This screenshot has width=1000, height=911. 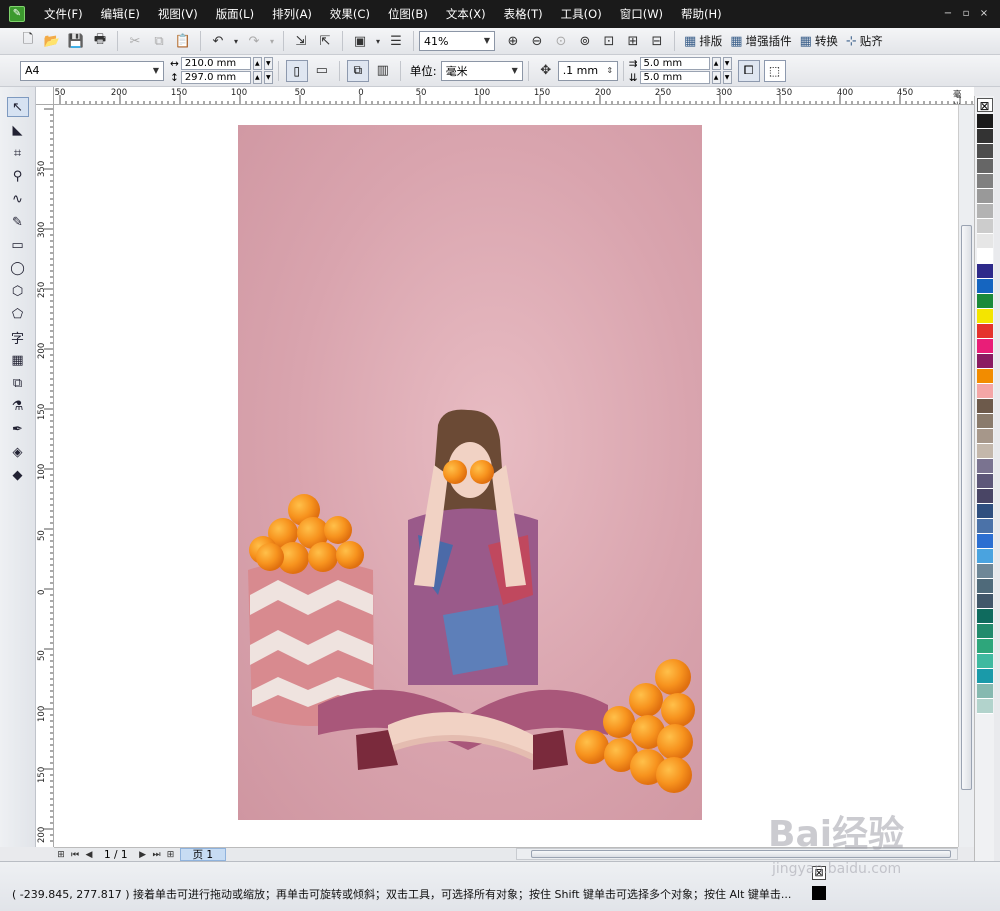 What do you see at coordinates (18, 268) in the screenshot?
I see `ellipse-tool-icon: ◯` at bounding box center [18, 268].